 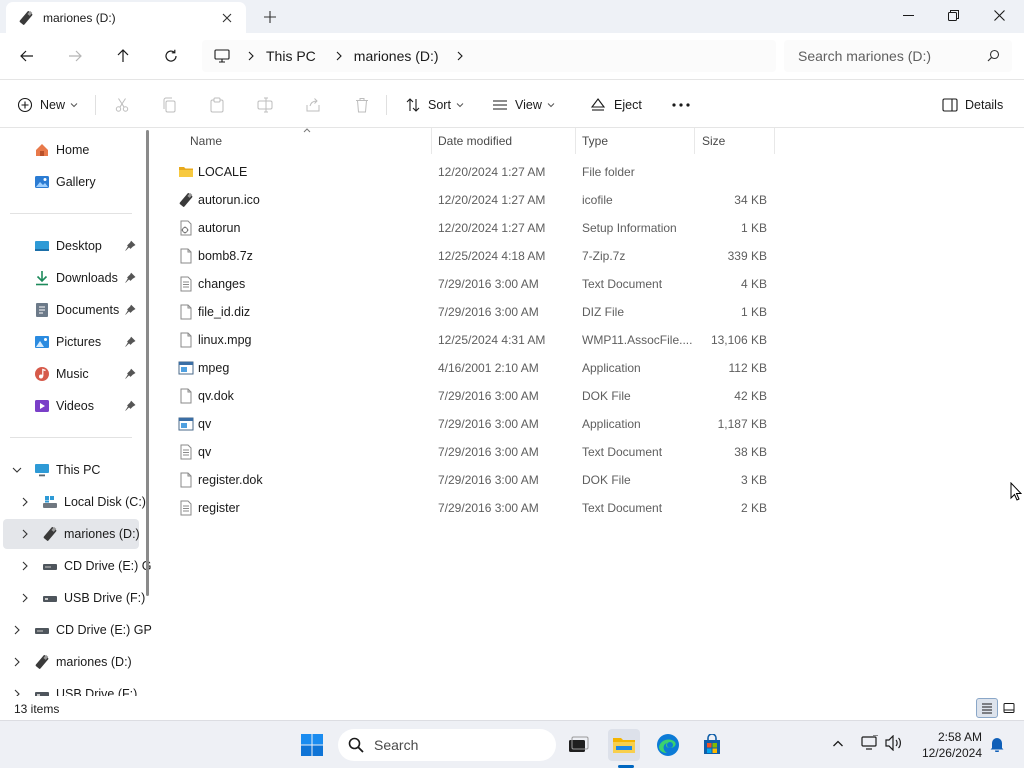 I want to click on more-options-icon, so click(x=681, y=105).